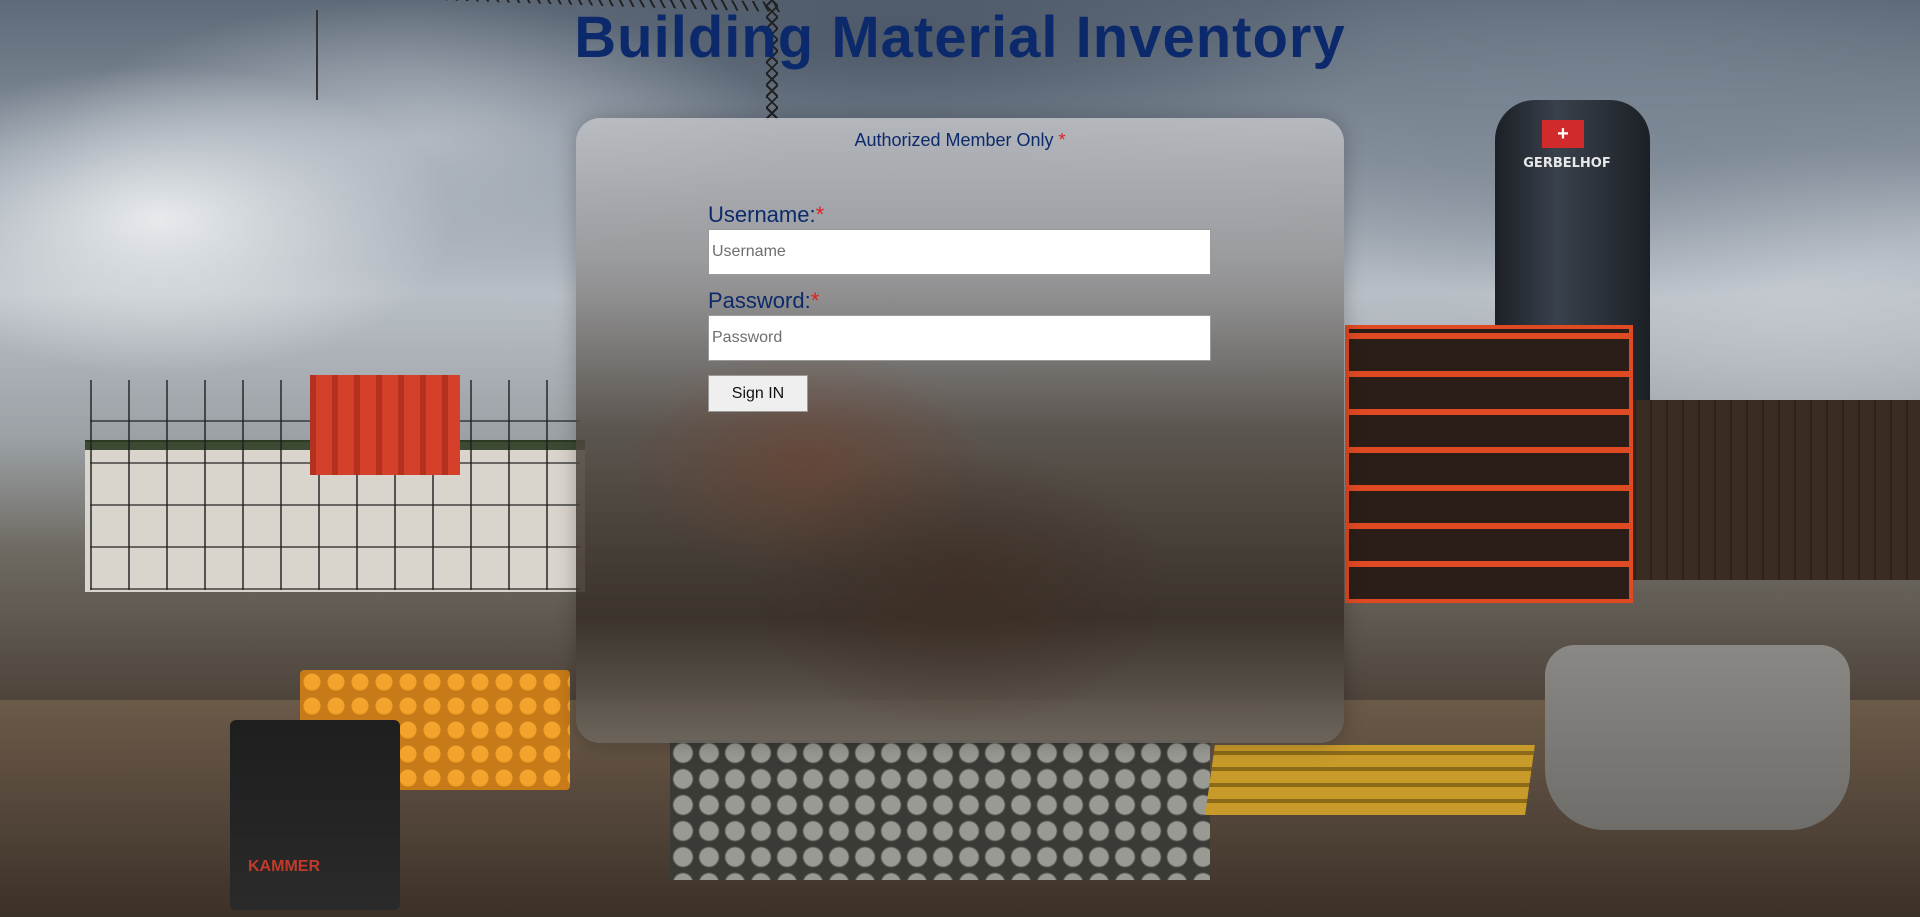 The width and height of the screenshot is (1920, 917). I want to click on saw-brand-text: KAMMER, so click(284, 866).